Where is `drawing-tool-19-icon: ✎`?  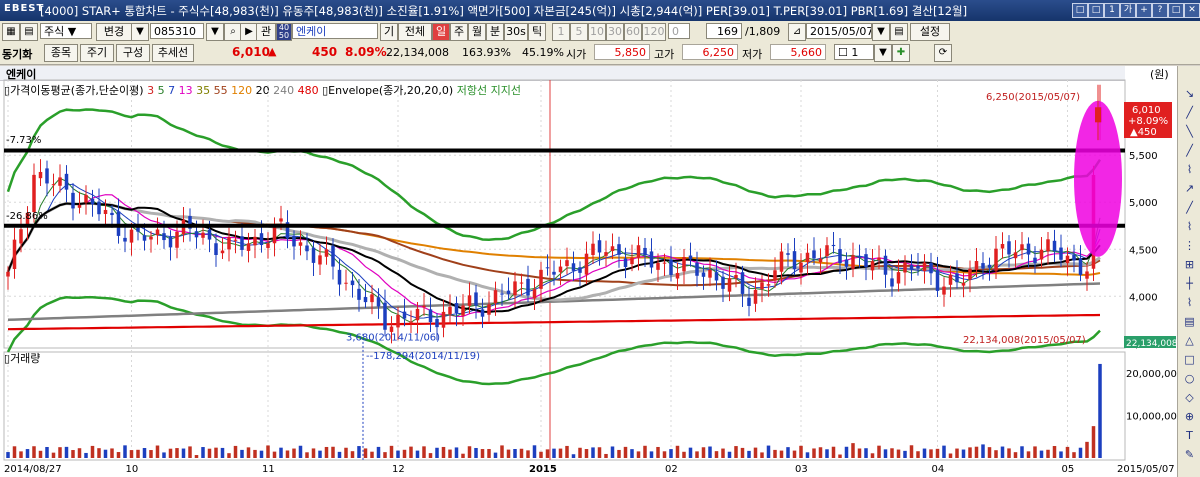 drawing-tool-19-icon: ✎ is located at coordinates (1189, 455).